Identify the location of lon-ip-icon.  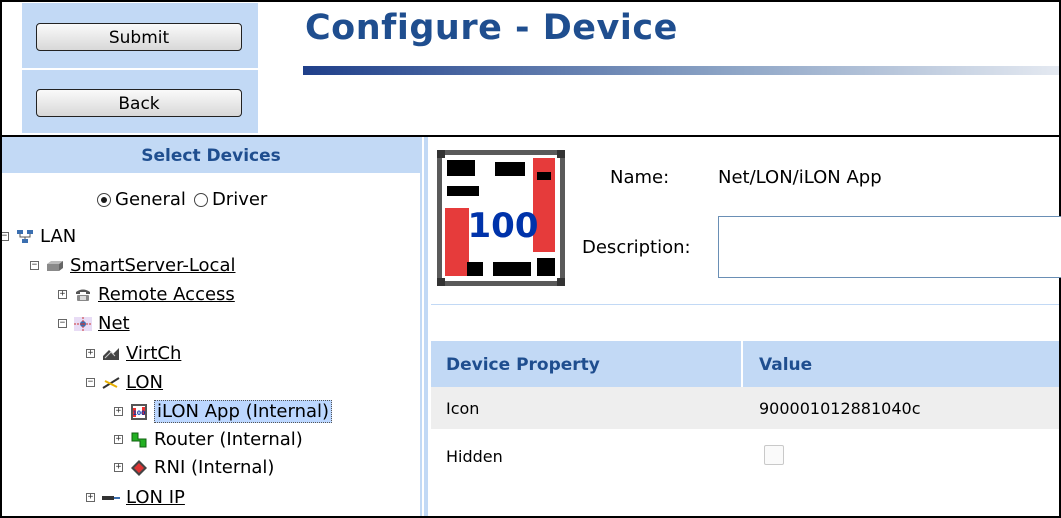
(111, 497).